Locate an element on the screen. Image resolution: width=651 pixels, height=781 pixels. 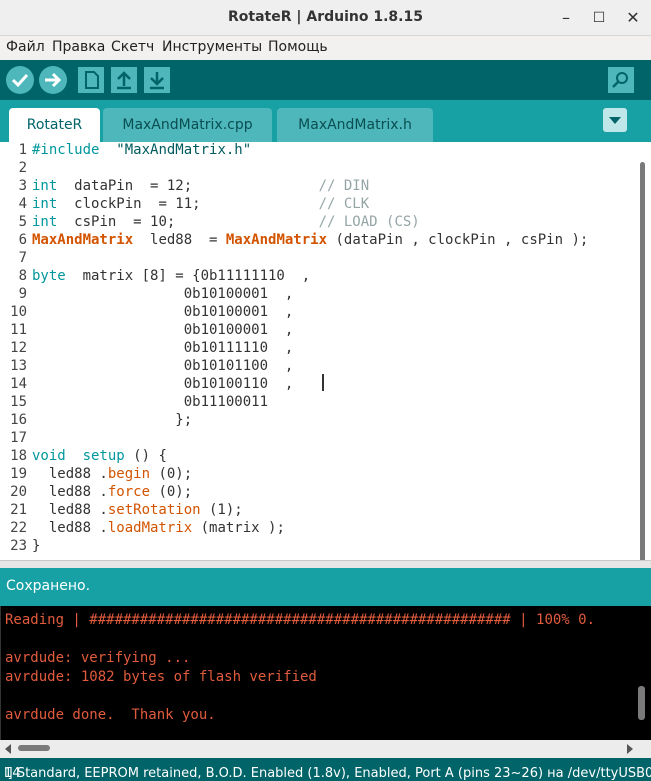
code-line: 0b10111110 , is located at coordinates (163, 348).